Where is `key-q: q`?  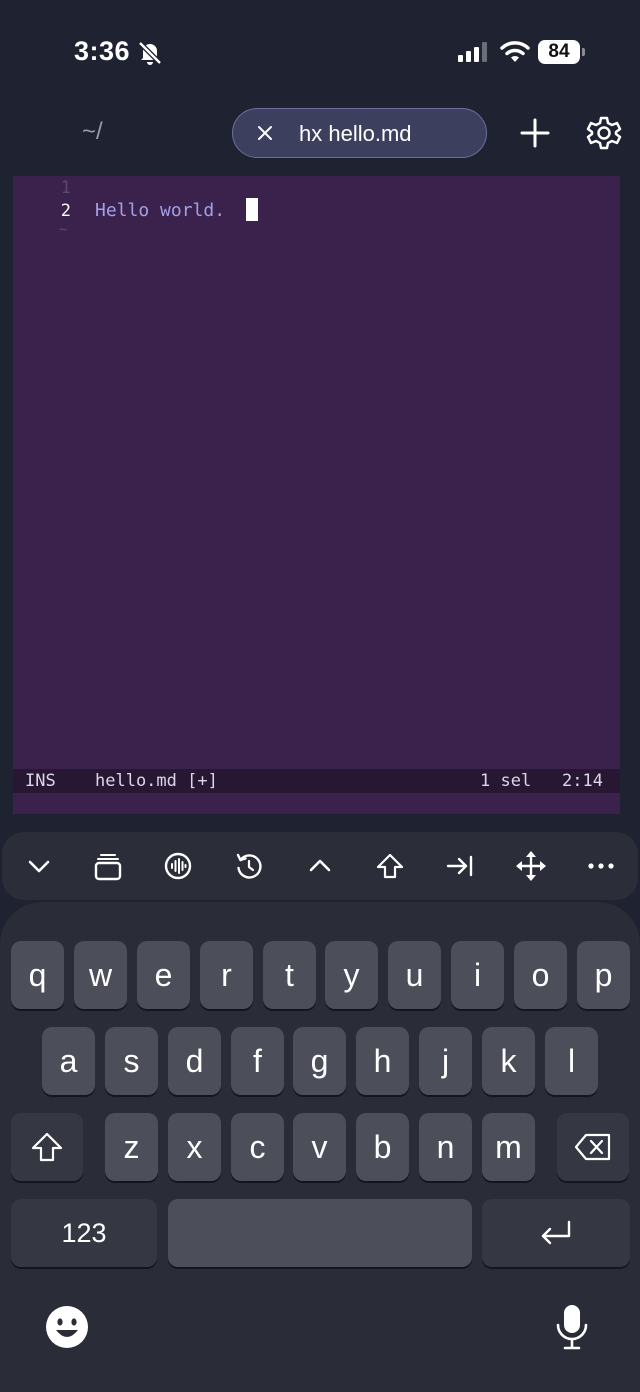
key-q: q is located at coordinates (37, 975).